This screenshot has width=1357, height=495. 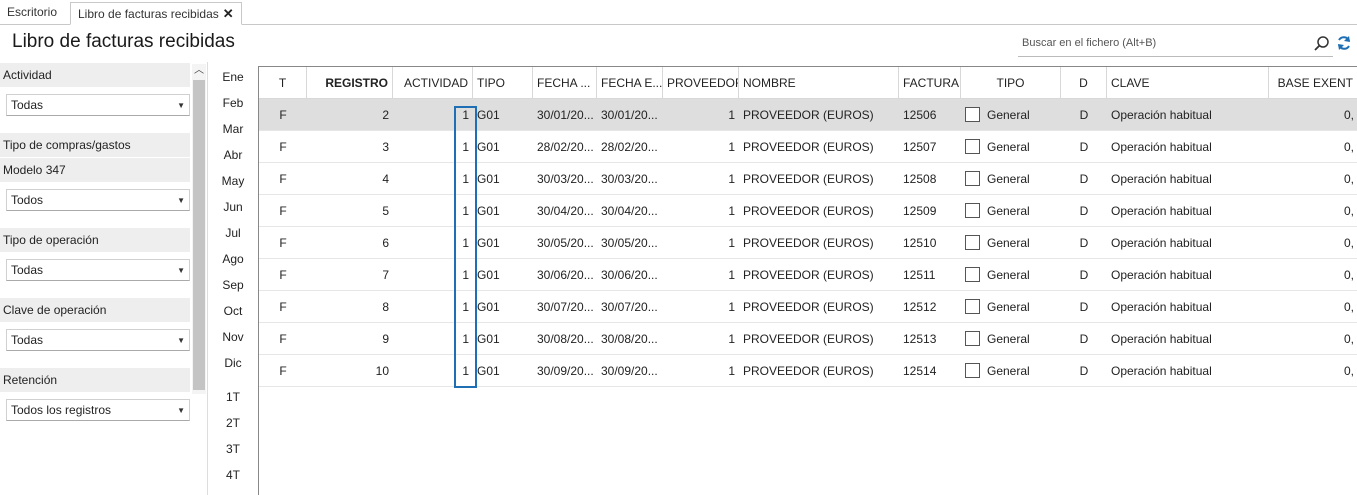 I want to click on column-header-registro: REGISTRO, so click(x=350, y=83).